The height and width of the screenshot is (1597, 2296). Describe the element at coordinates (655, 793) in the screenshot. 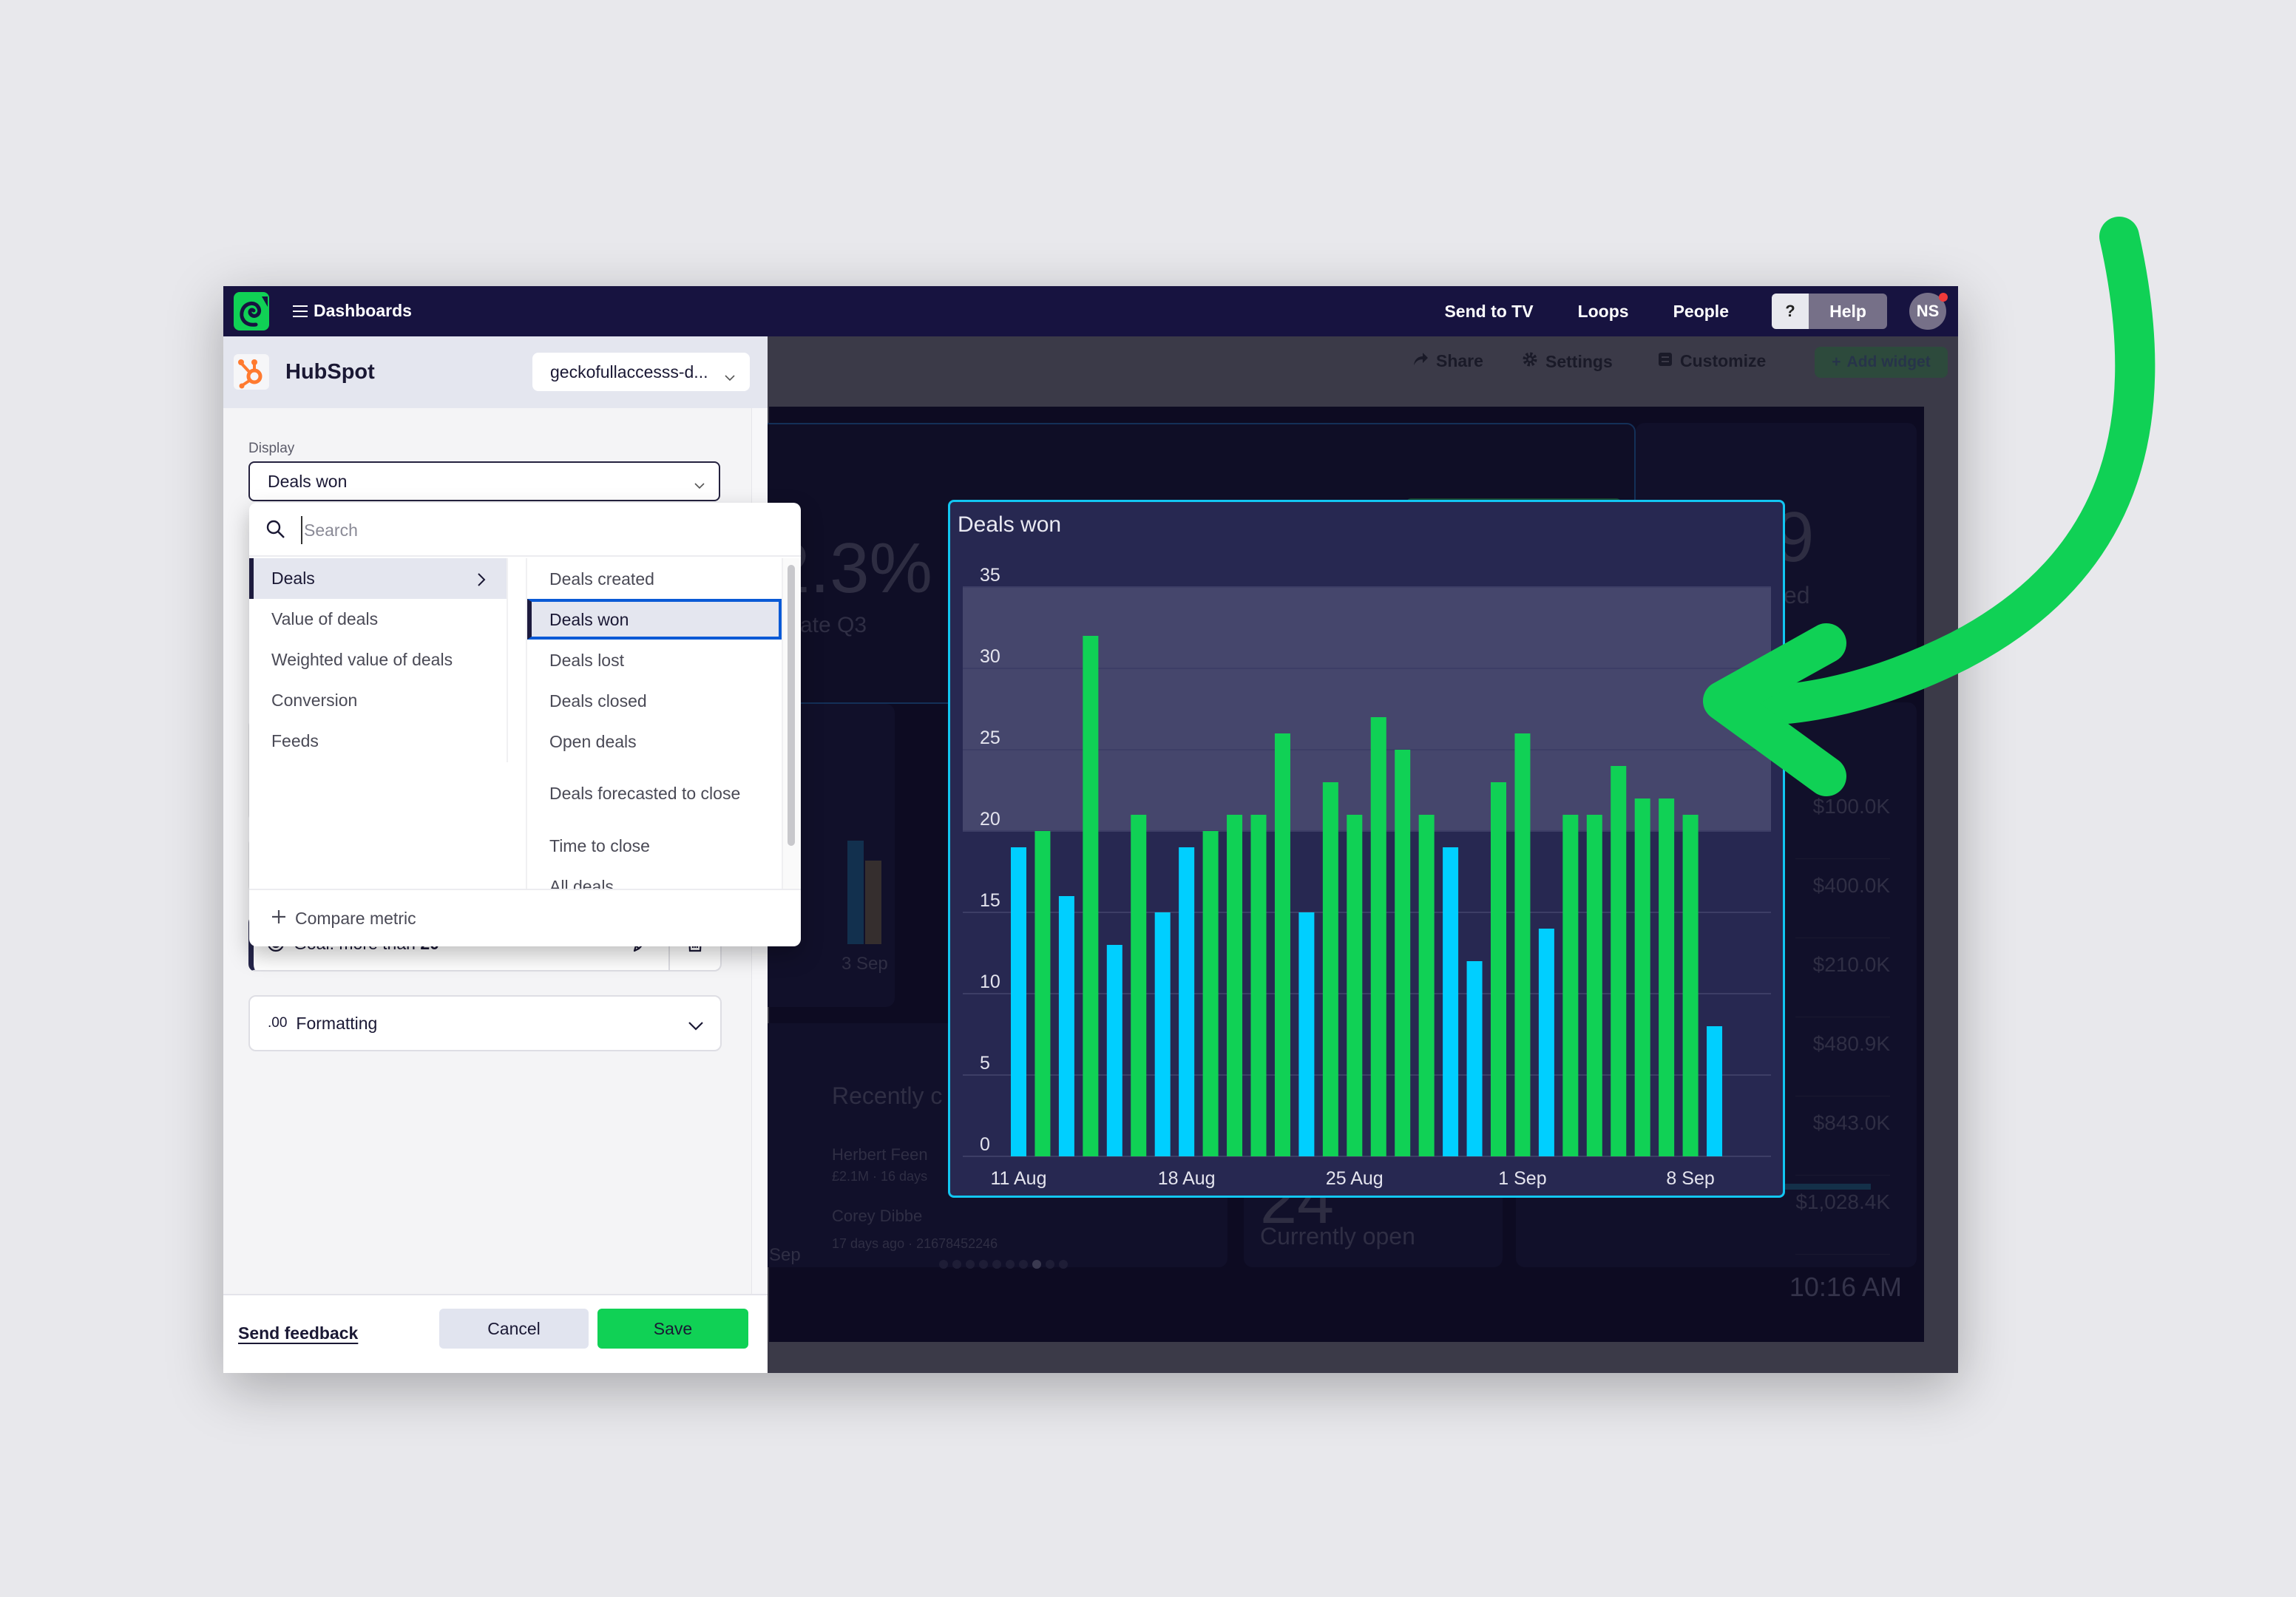

I see `metric-item: Deals forecasted to close` at that location.